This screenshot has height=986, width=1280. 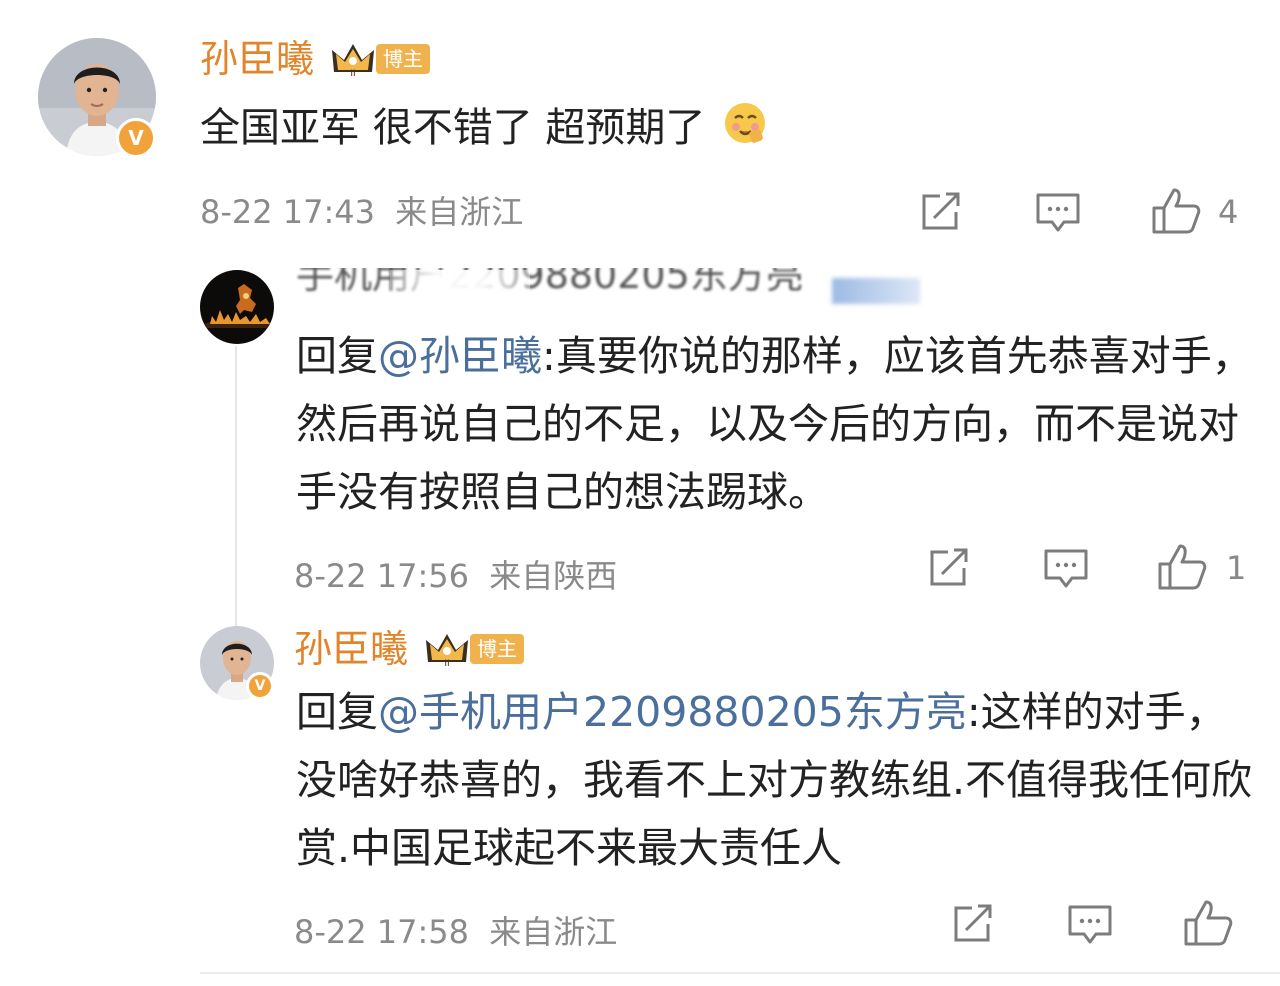 I want to click on timestamp: 8-22 17:56, so click(x=382, y=576).